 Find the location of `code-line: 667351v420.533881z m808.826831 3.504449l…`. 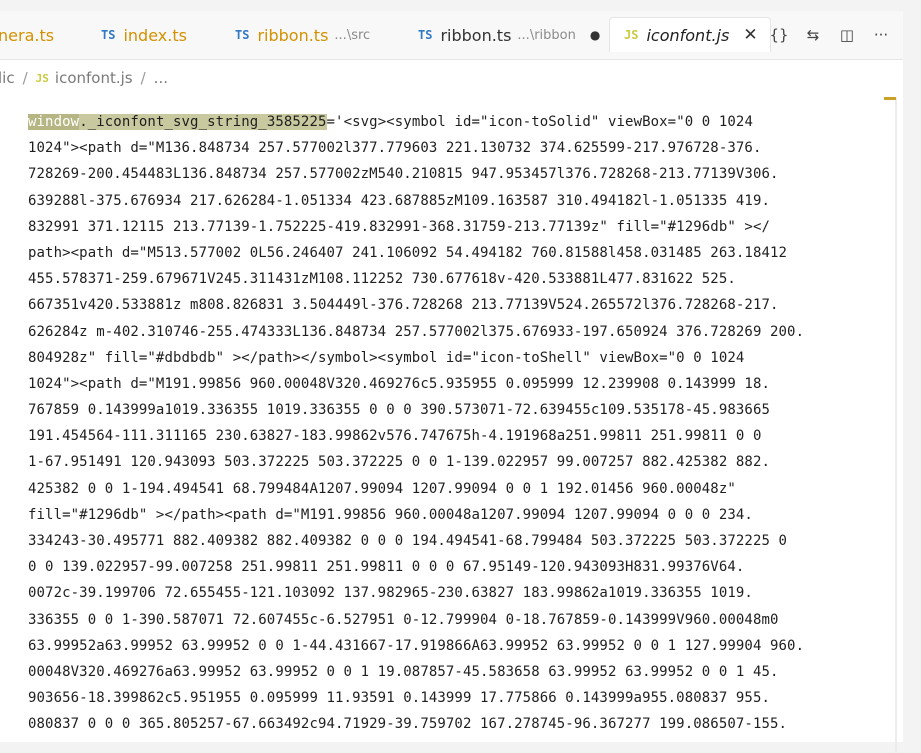

code-line: 667351v420.533881z m808.826831 3.504449l… is located at coordinates (403, 305).